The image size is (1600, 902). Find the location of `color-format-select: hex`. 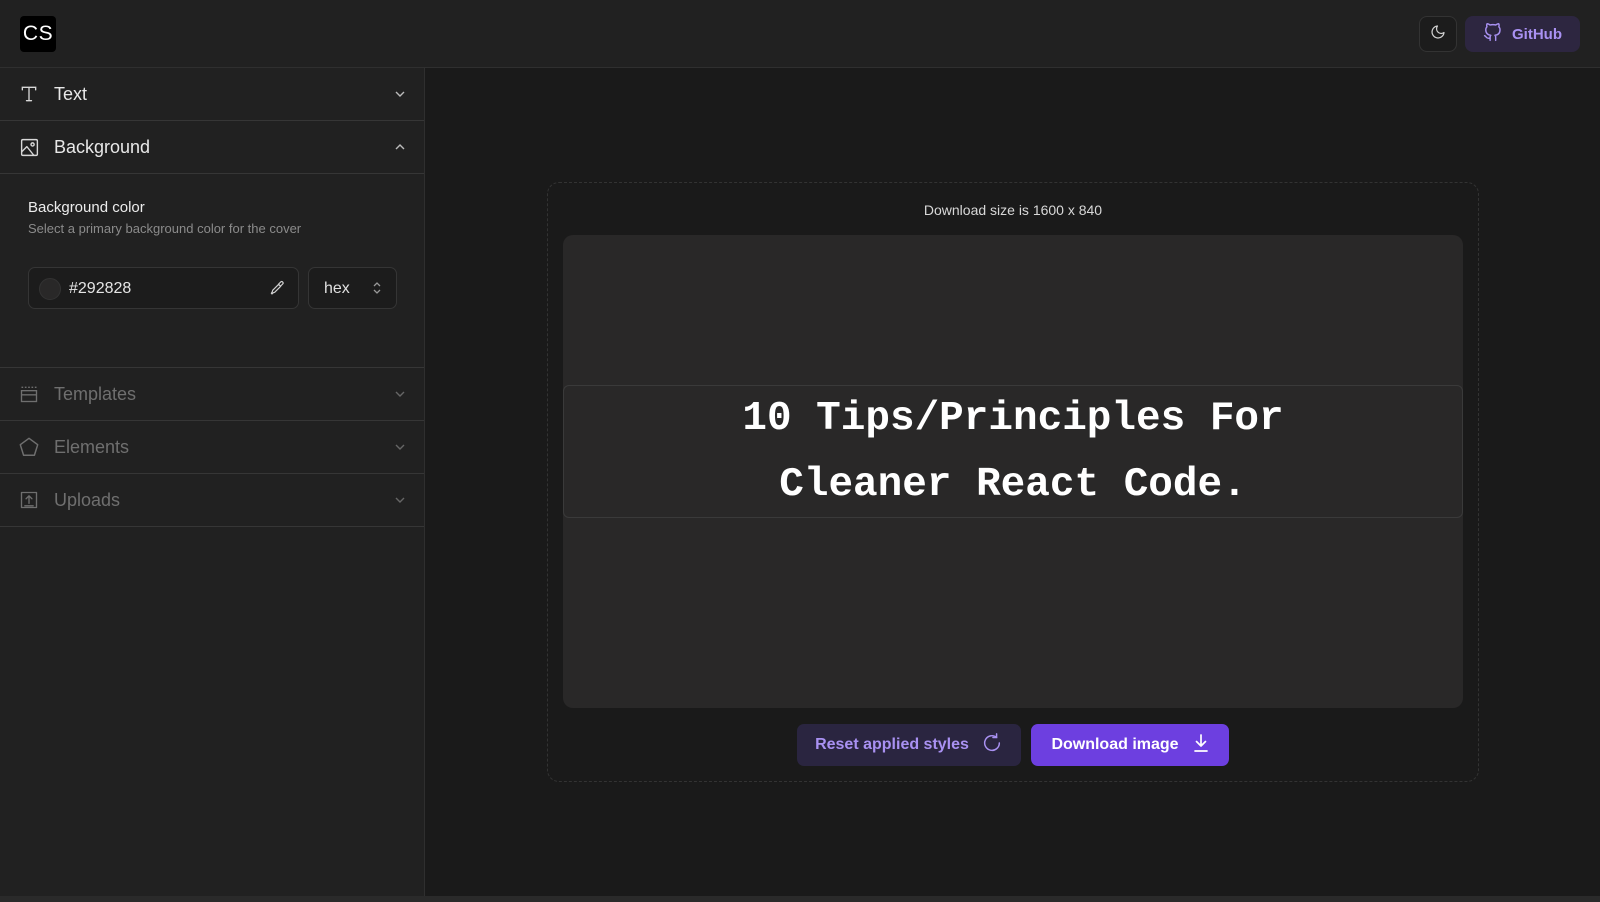

color-format-select: hex is located at coordinates (352, 288).